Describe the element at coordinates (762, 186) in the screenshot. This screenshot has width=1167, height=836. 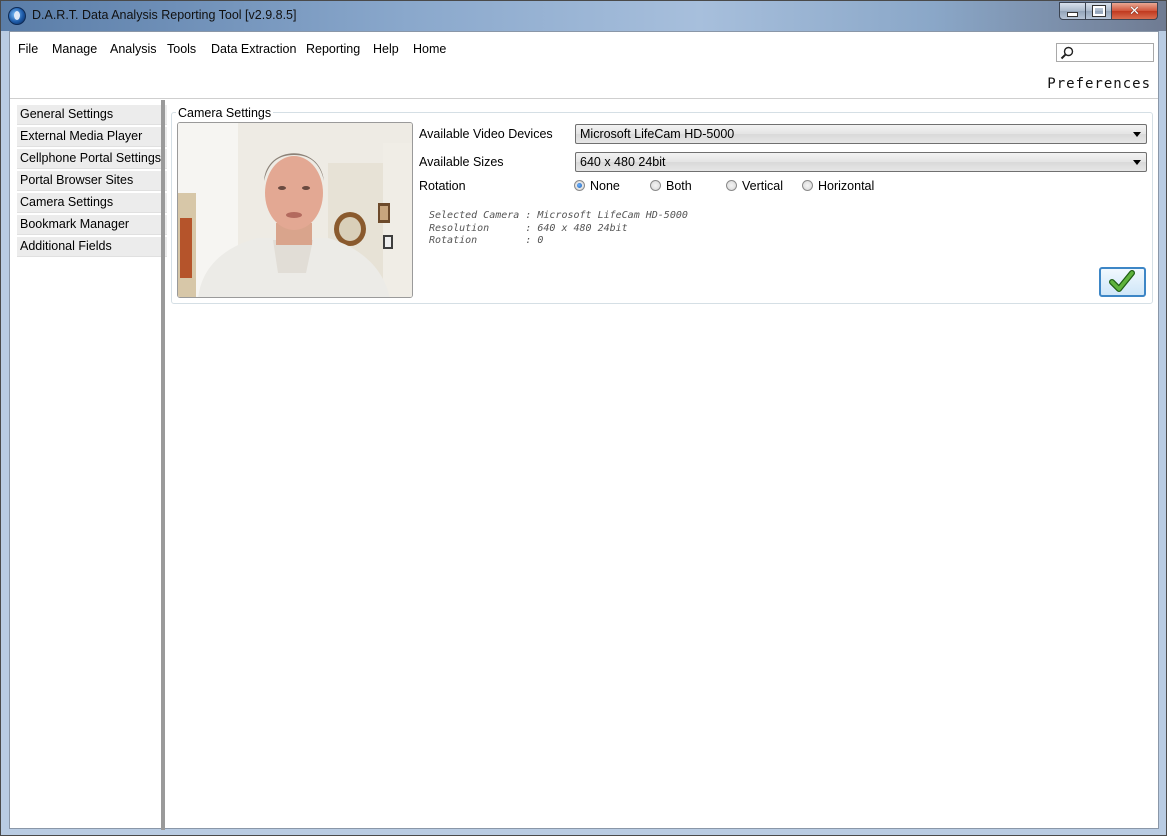
I see `rotation-vertical-label: Vertical` at that location.